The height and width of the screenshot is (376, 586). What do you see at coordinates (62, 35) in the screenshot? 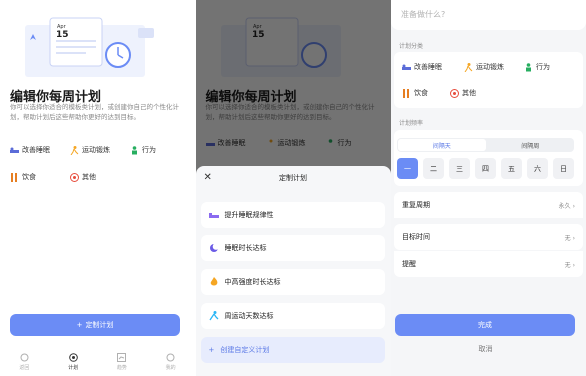
I see `calendar-day: 15` at bounding box center [62, 35].